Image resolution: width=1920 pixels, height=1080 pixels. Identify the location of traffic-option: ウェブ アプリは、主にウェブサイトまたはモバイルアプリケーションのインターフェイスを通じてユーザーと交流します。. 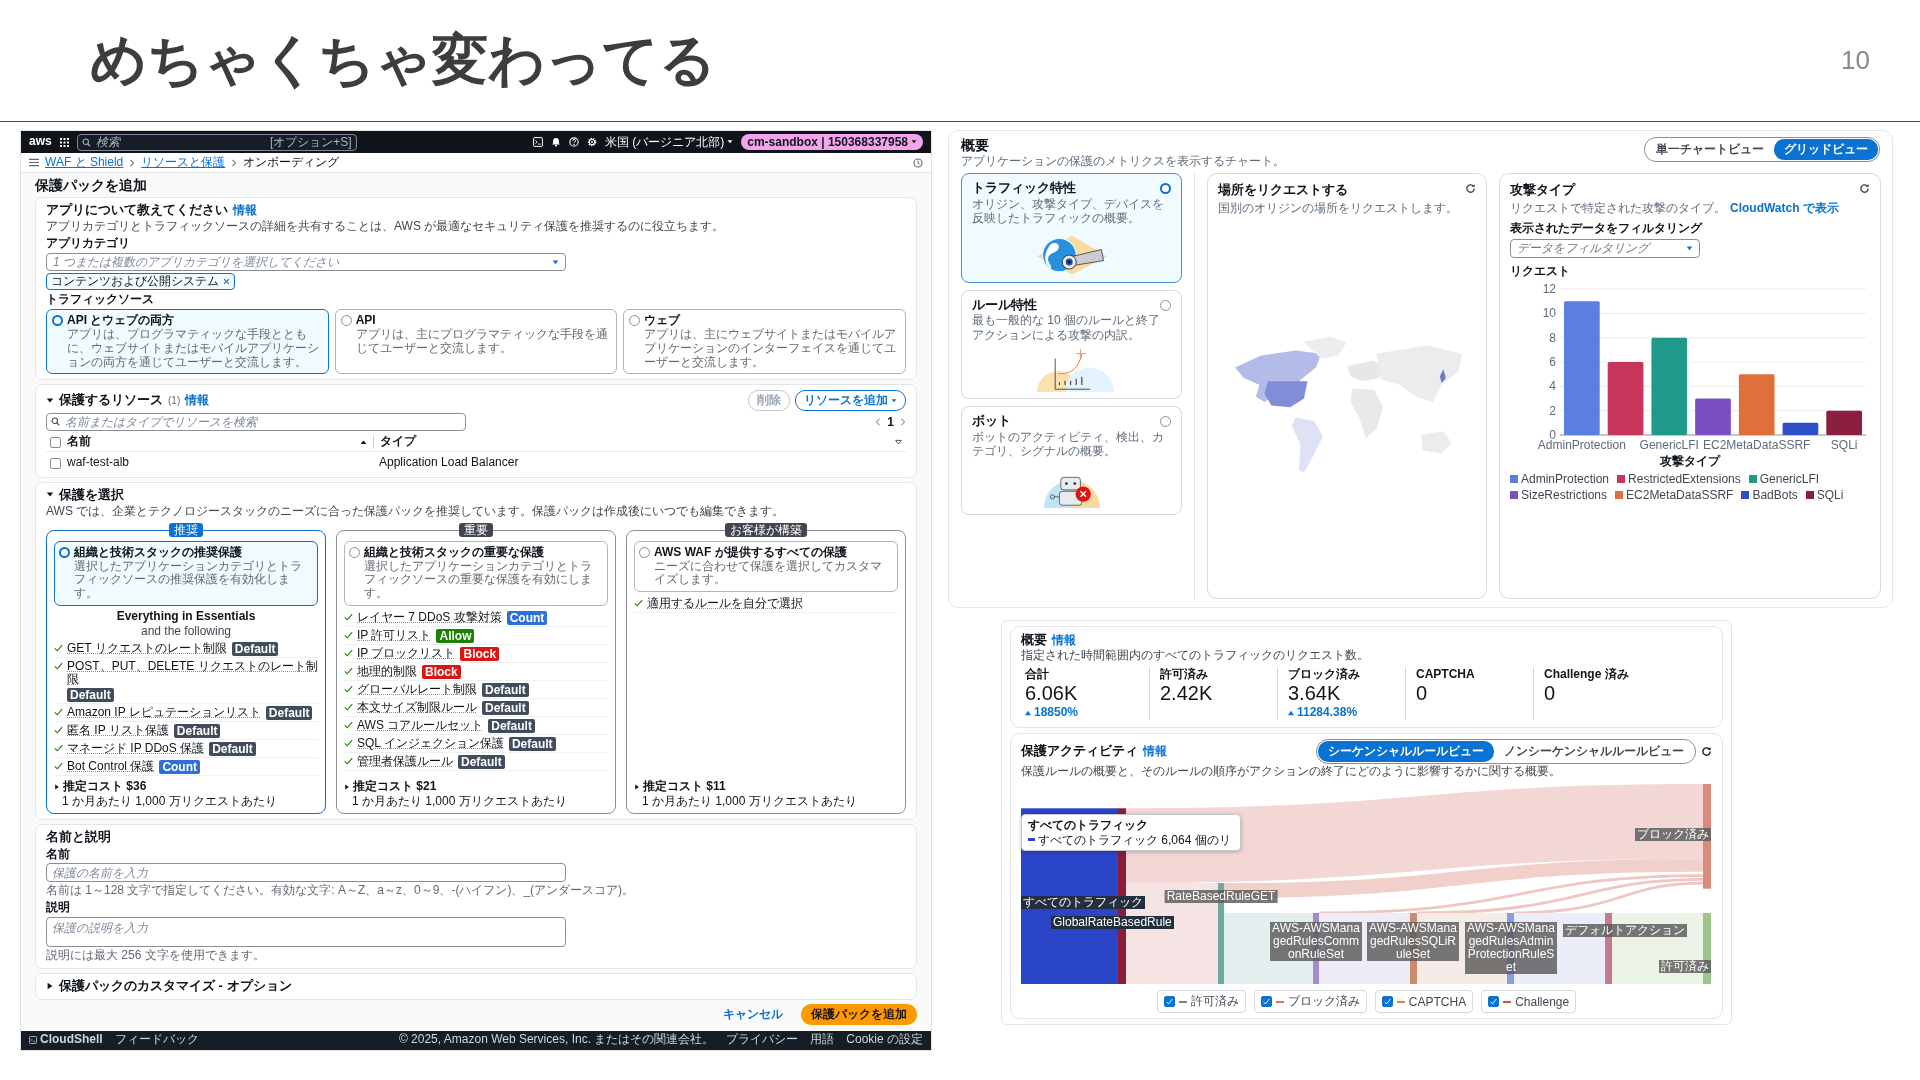
(764, 342).